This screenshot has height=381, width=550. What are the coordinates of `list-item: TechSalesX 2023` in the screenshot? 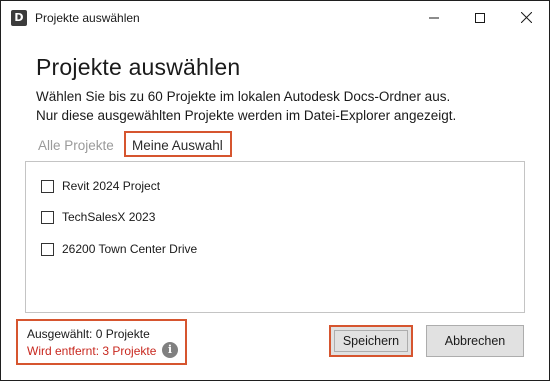 It's located at (98, 217).